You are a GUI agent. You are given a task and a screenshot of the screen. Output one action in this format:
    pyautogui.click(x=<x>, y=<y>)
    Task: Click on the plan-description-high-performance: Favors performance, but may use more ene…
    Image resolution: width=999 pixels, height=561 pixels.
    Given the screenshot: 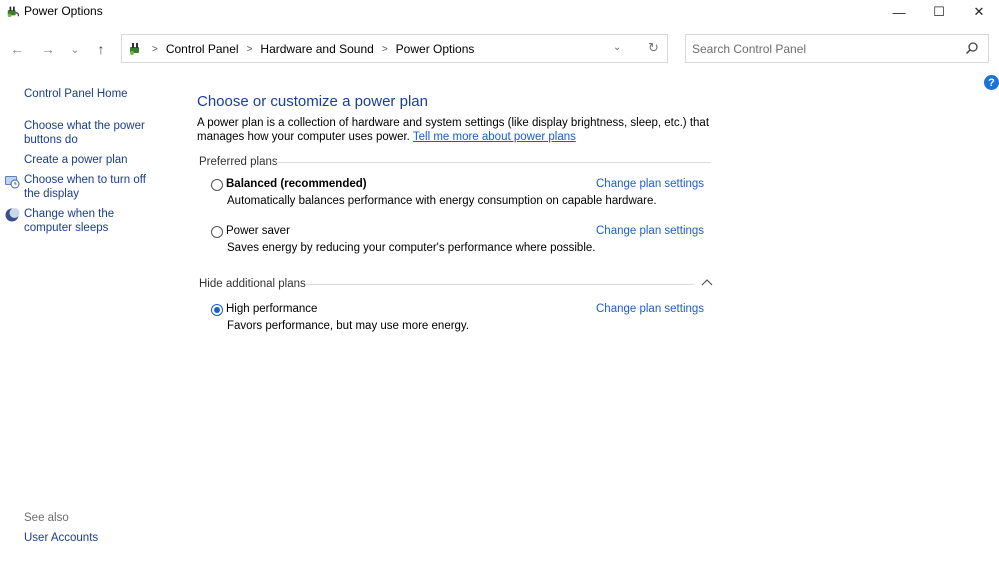 What is the action you would take?
    pyautogui.click(x=348, y=326)
    